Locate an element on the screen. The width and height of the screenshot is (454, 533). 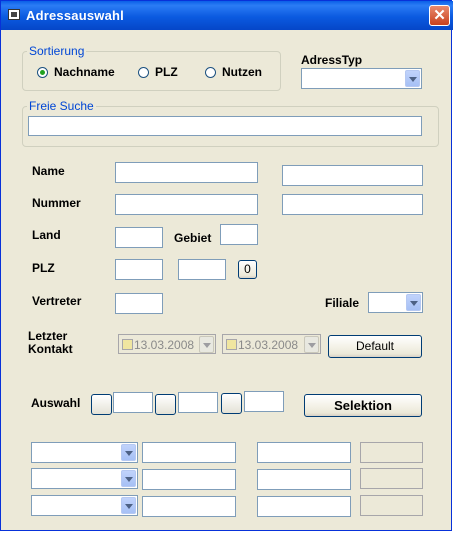
land-input is located at coordinates (139, 237).